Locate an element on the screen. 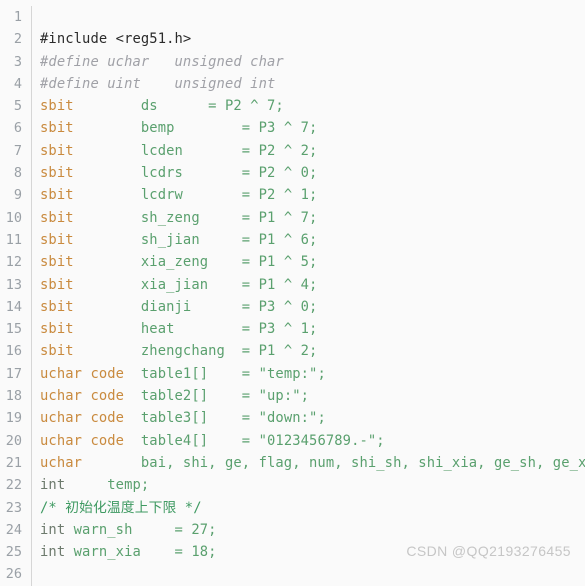 This screenshot has width=585, height=586. code-token: "0123456789.-"; is located at coordinates (321, 440).